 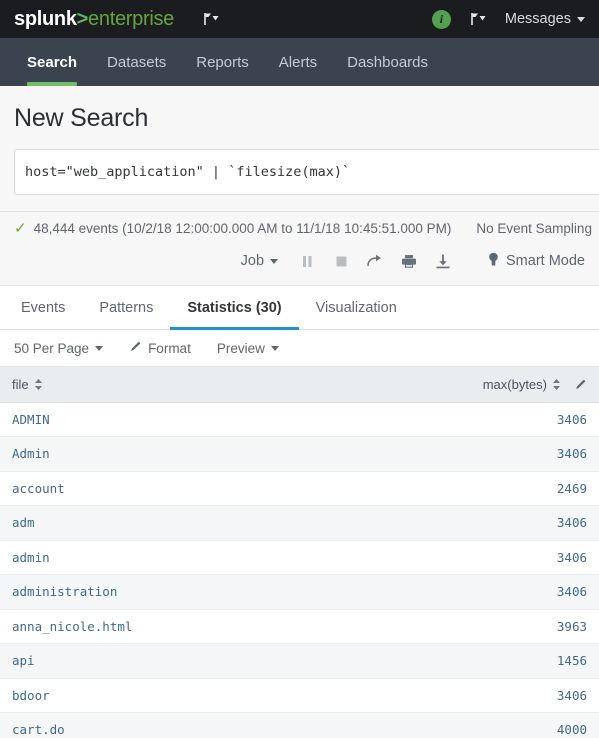 What do you see at coordinates (31, 557) in the screenshot?
I see `file-link: admin` at bounding box center [31, 557].